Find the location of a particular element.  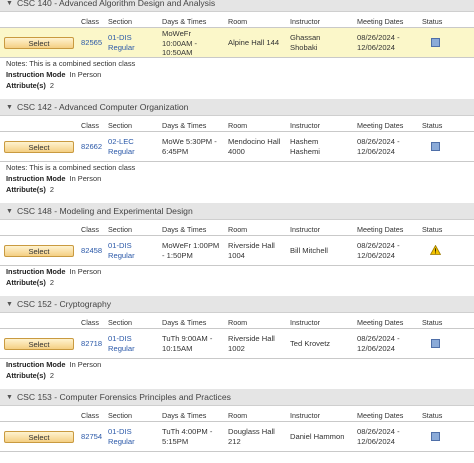

attributes-label: Attribute(s) is located at coordinates (26, 85).